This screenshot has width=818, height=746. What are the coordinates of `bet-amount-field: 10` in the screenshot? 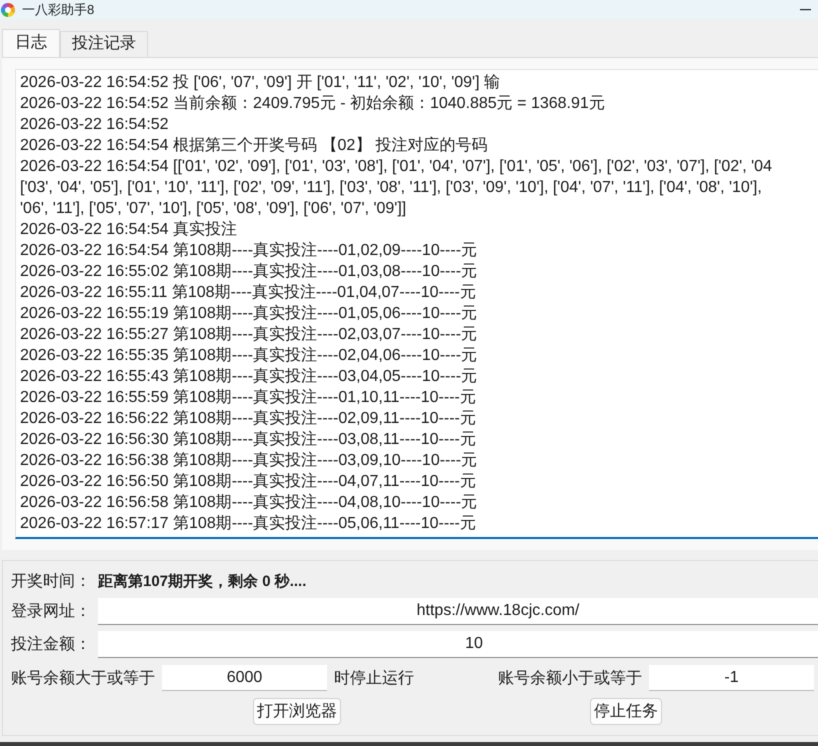 It's located at (458, 644).